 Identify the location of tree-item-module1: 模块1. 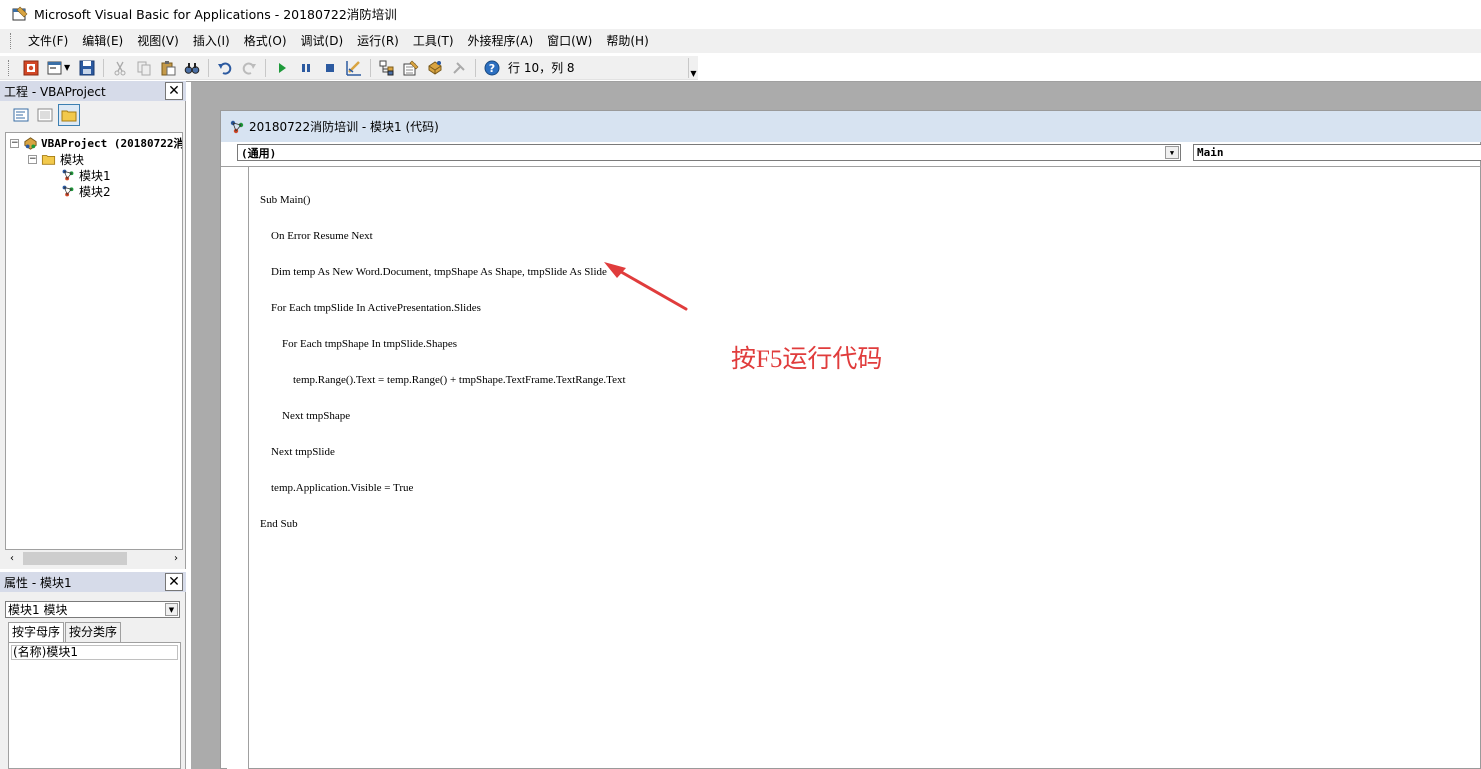
(85, 175).